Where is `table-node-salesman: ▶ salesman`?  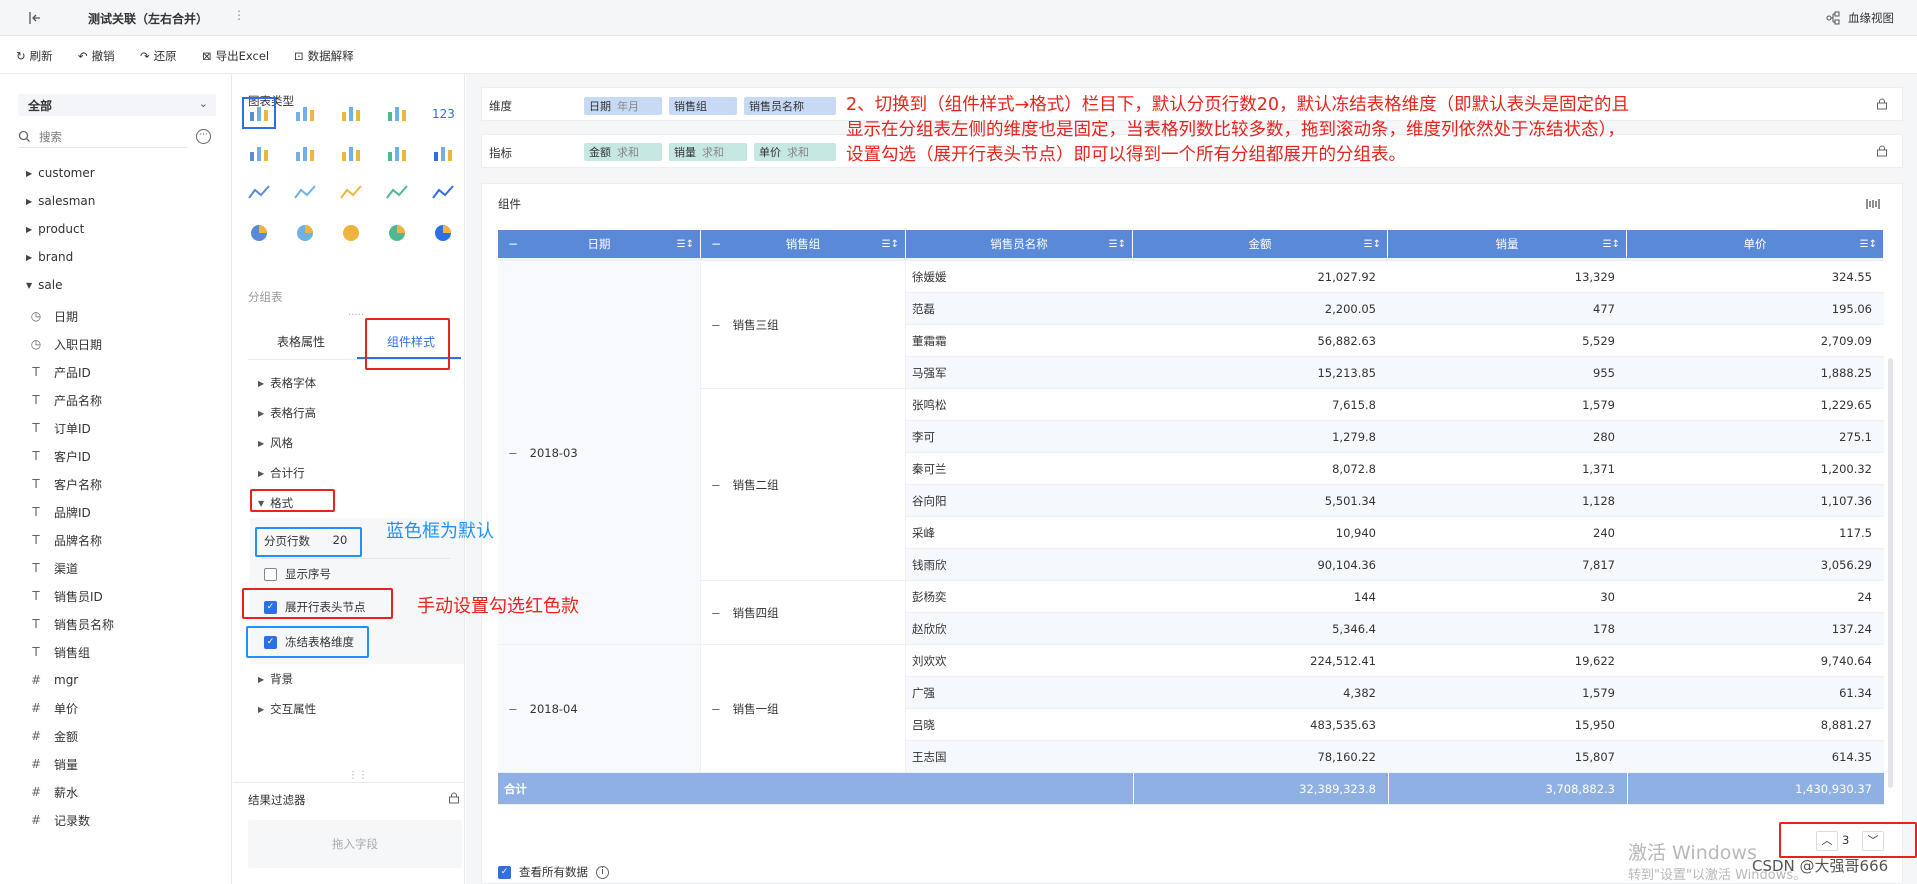 table-node-salesman: ▶ salesman is located at coordinates (60, 201).